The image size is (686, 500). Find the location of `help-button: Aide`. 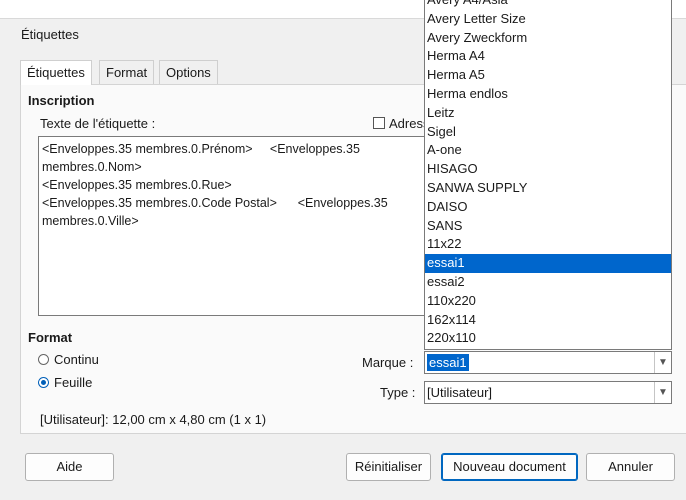

help-button: Aide is located at coordinates (69, 467).